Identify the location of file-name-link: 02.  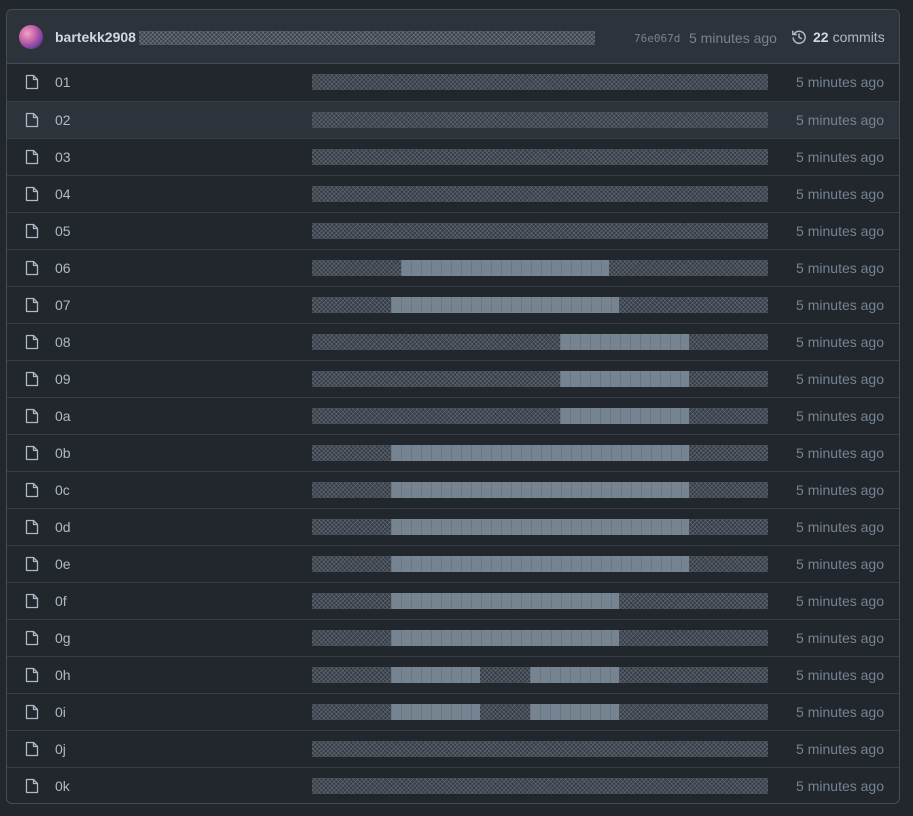
(63, 120).